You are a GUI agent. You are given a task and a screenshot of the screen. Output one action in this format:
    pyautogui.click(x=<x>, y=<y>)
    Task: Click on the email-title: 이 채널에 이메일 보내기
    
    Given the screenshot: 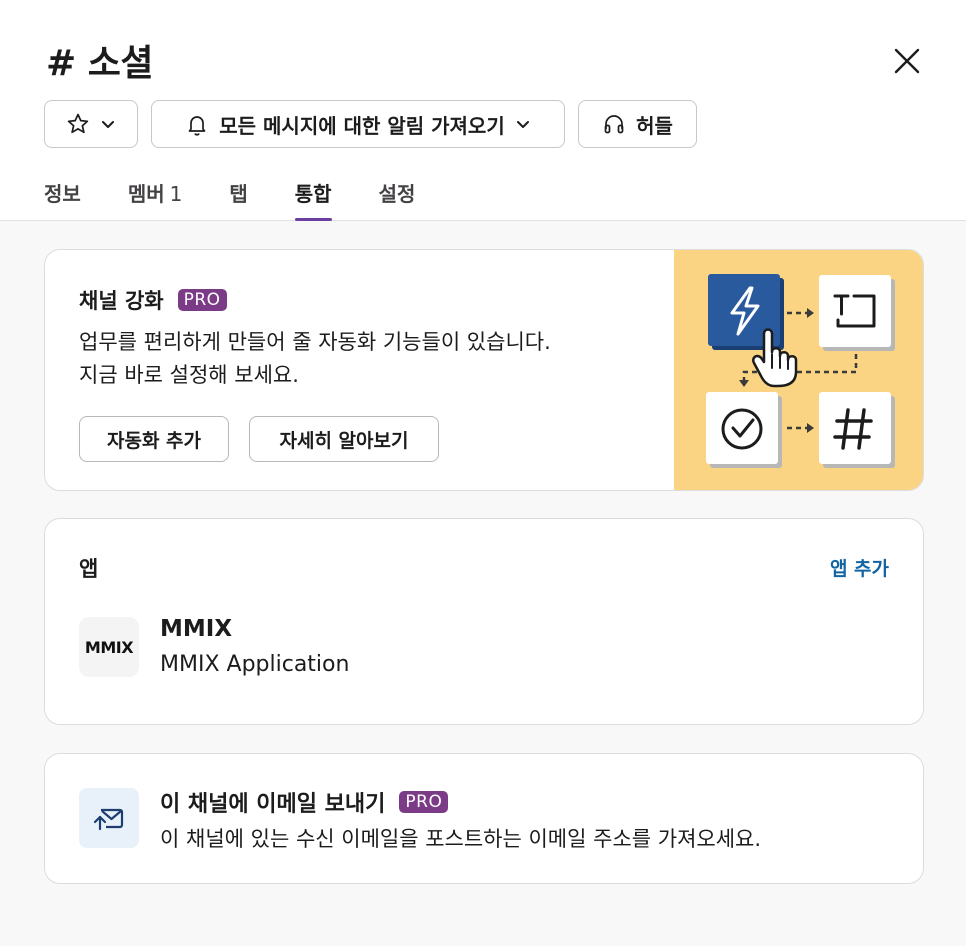 What is the action you would take?
    pyautogui.click(x=273, y=804)
    